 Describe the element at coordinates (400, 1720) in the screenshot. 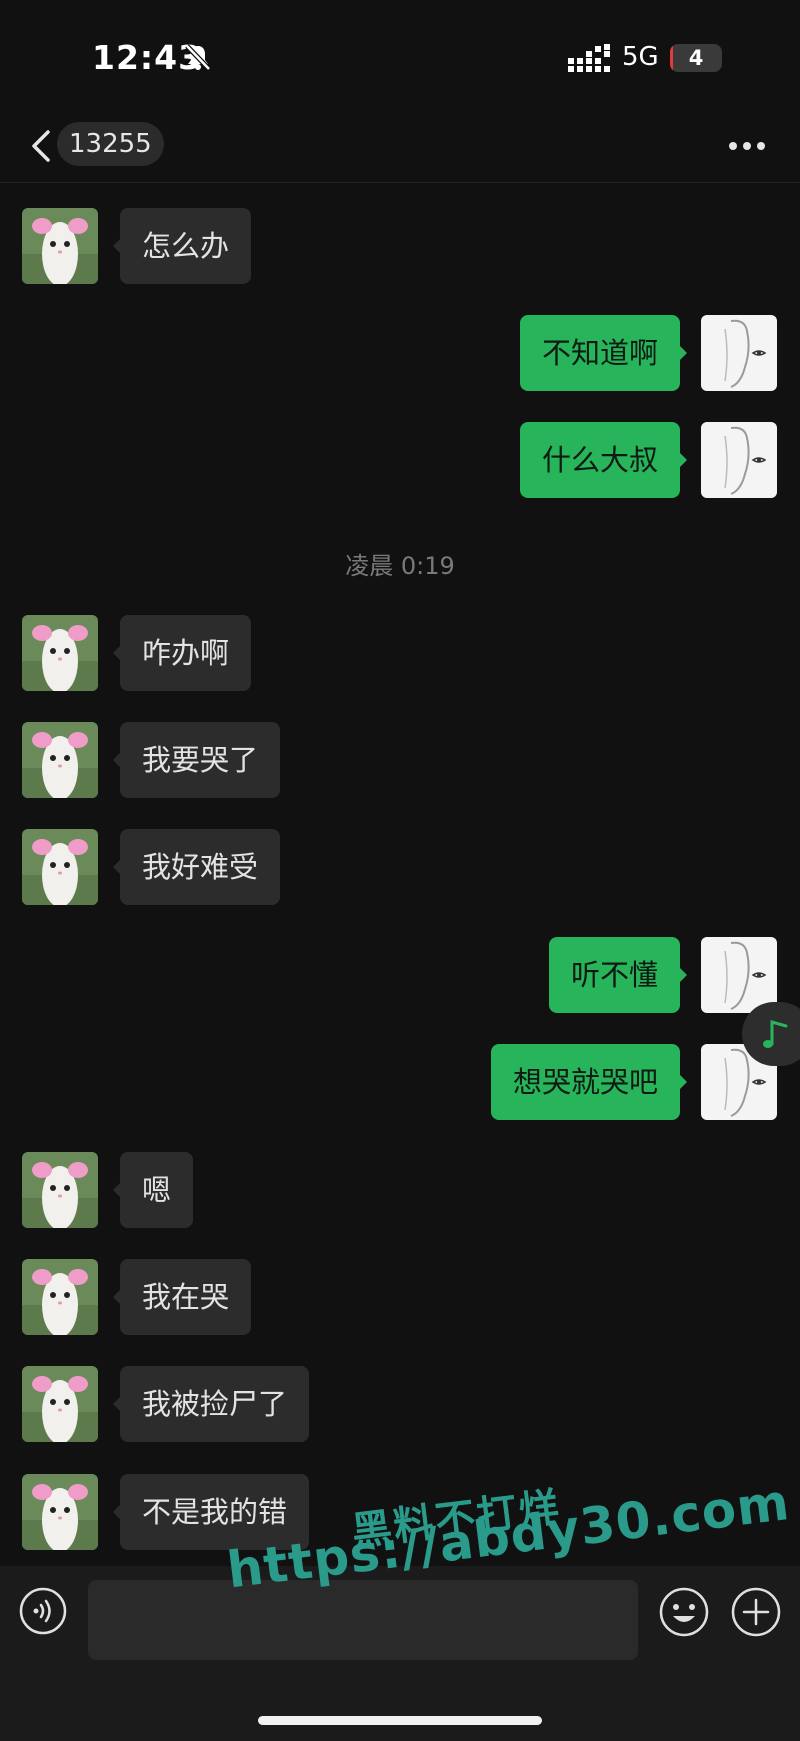

I see `home-indicator` at that location.